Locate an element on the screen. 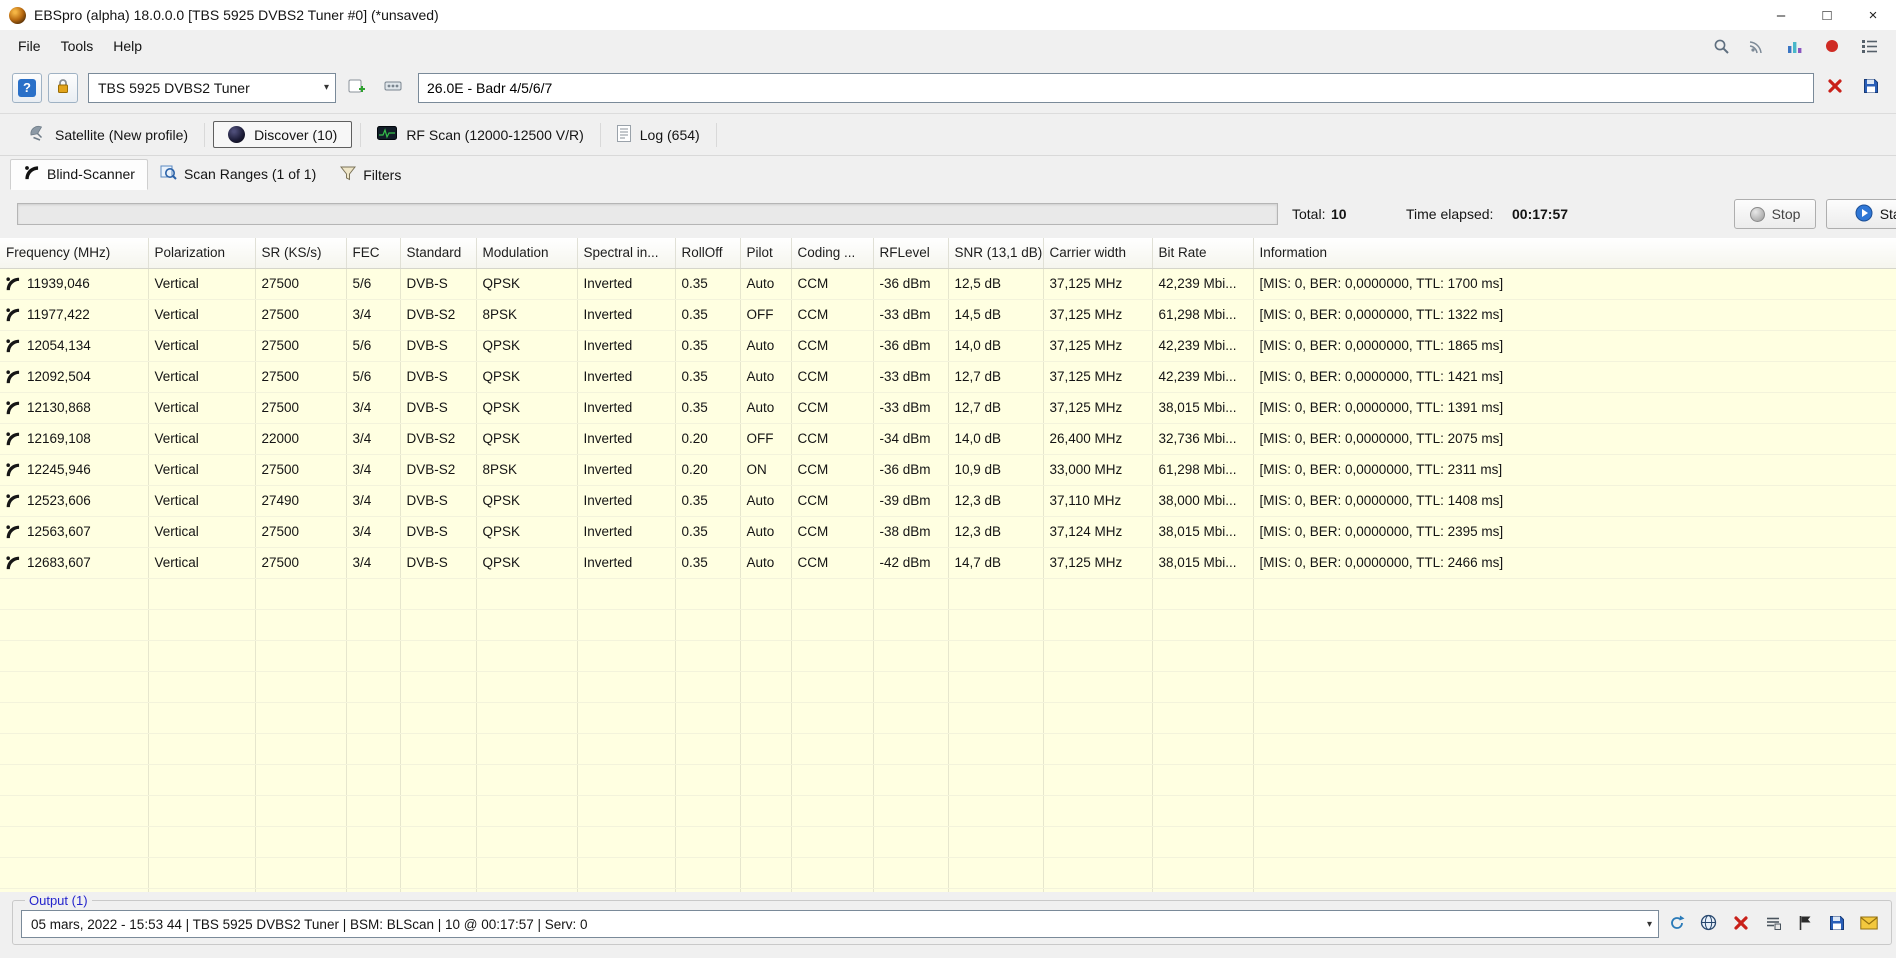 The width and height of the screenshot is (1896, 958). cell: 3/4 is located at coordinates (373, 501).